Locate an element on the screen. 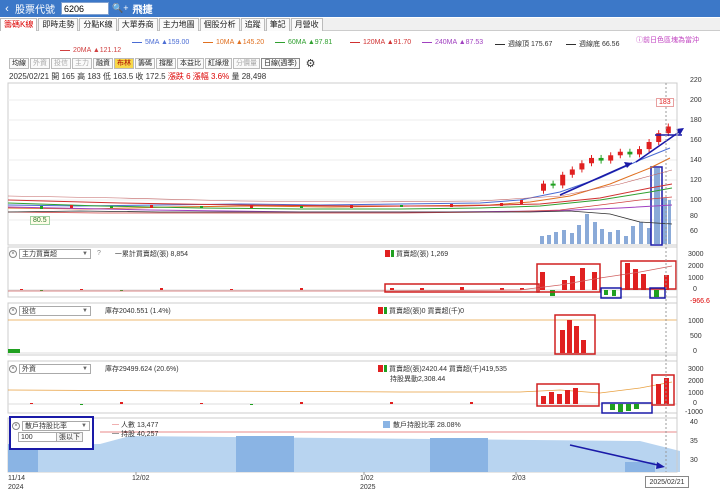 The width and height of the screenshot is (720, 493). trust-axis-tick: 0 is located at coordinates (695, 351).